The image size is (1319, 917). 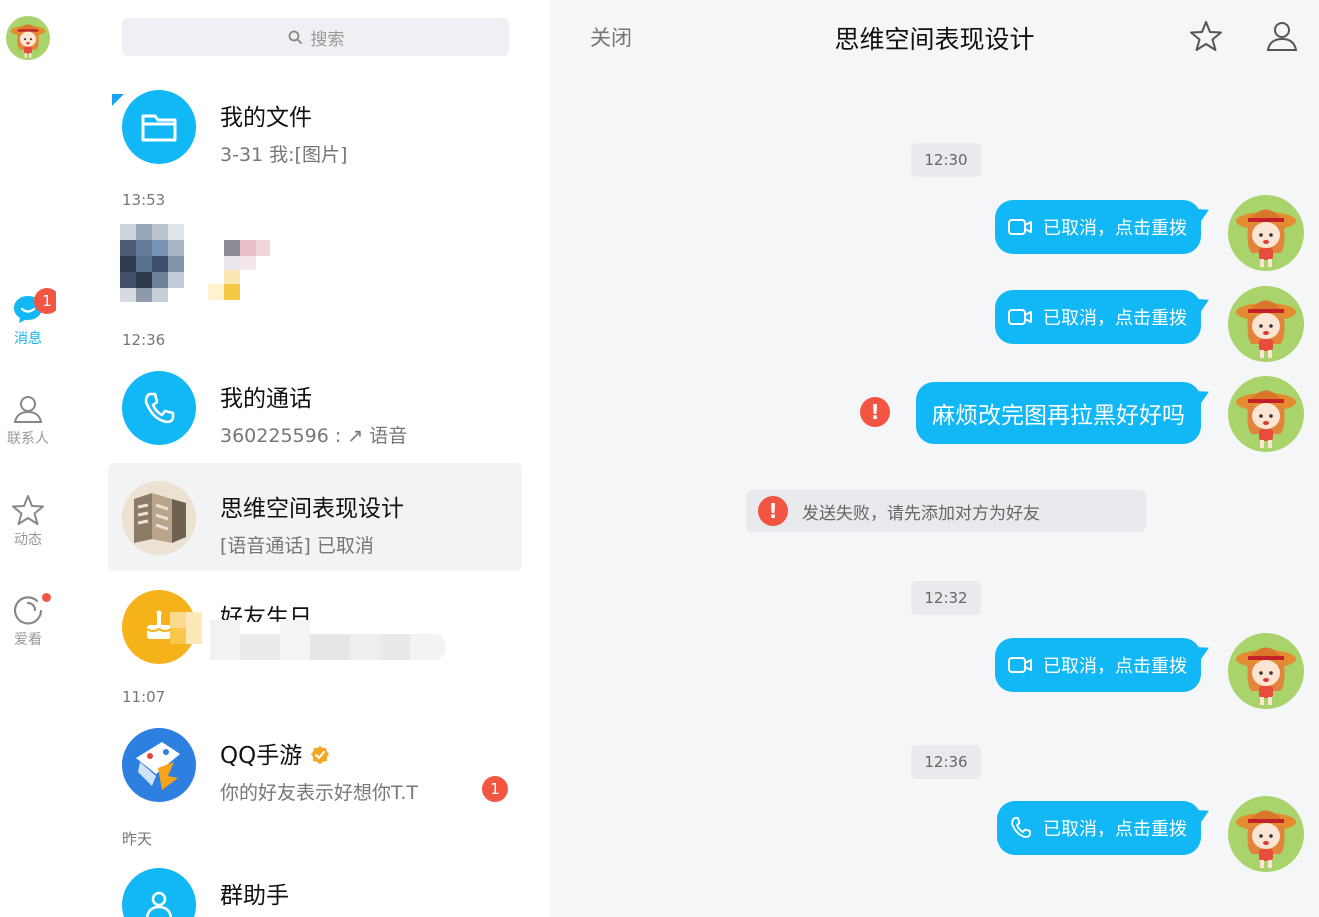 I want to click on game-icon, so click(x=158, y=766).